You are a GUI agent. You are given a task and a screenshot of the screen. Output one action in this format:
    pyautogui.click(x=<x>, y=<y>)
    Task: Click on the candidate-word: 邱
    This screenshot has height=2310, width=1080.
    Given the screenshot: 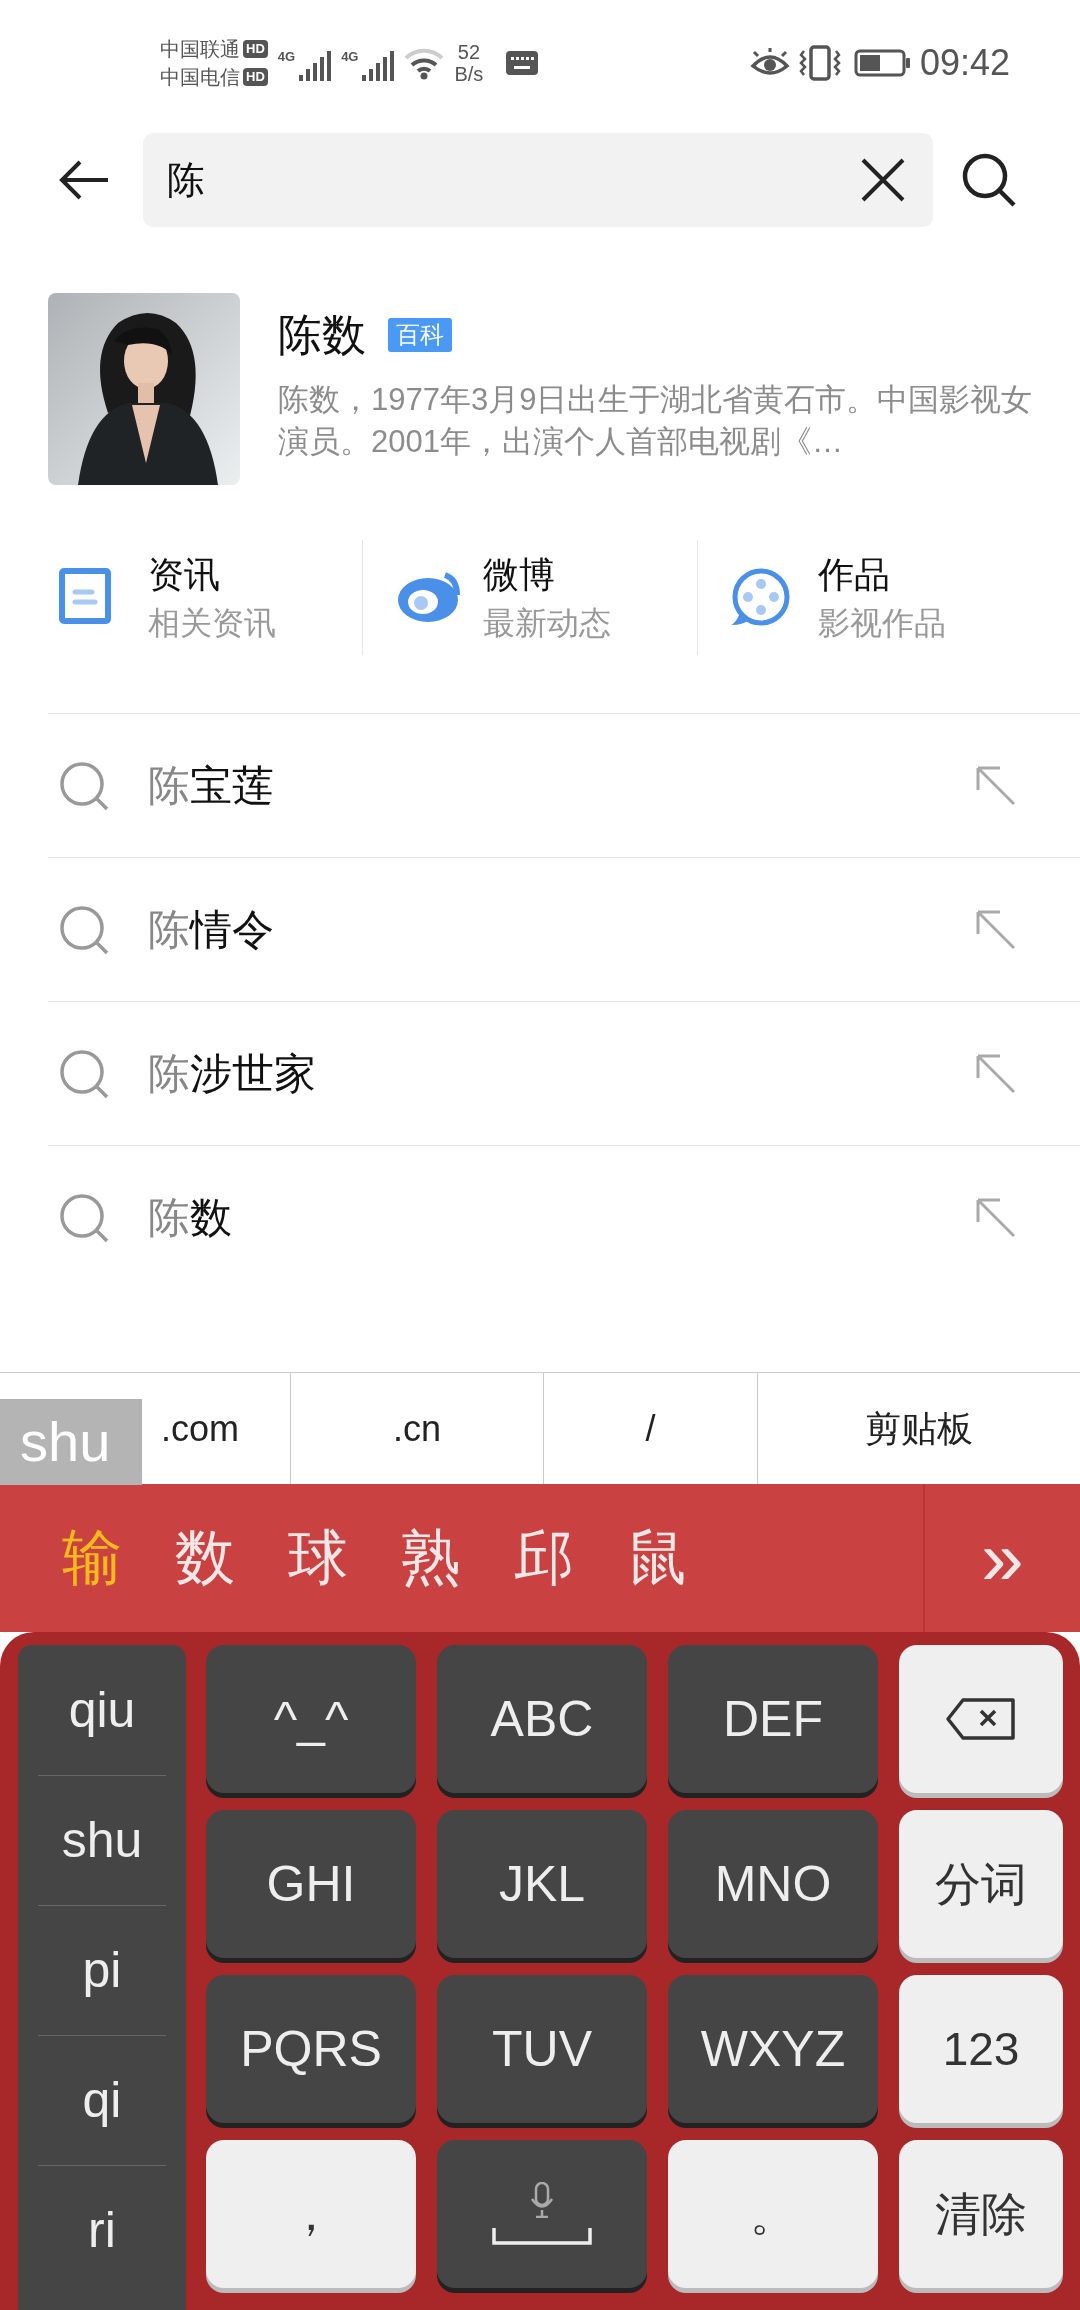 What is the action you would take?
    pyautogui.click(x=544, y=1558)
    